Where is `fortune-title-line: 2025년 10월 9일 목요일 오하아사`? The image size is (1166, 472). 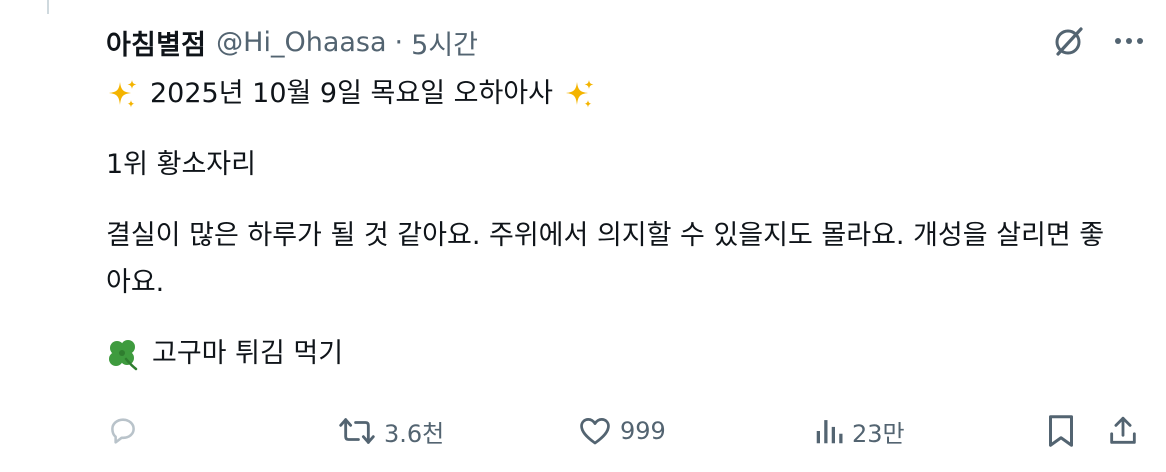
fortune-title-line: 2025년 10월 9일 목요일 오하아사 is located at coordinates (621, 93).